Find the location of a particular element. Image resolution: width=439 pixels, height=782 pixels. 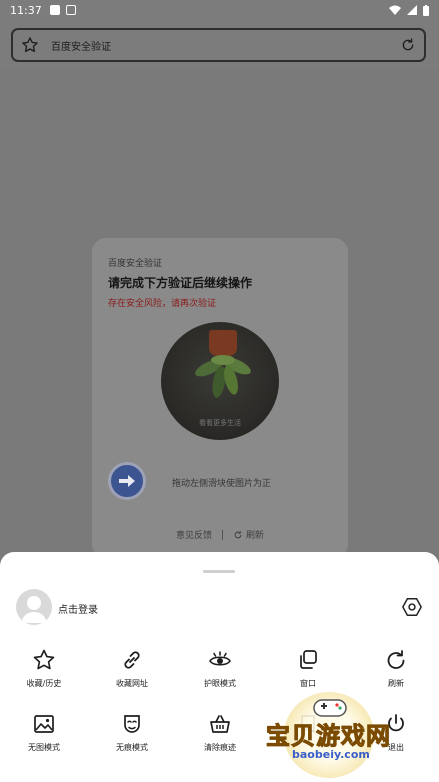

slider-handle is located at coordinates (127, 481).